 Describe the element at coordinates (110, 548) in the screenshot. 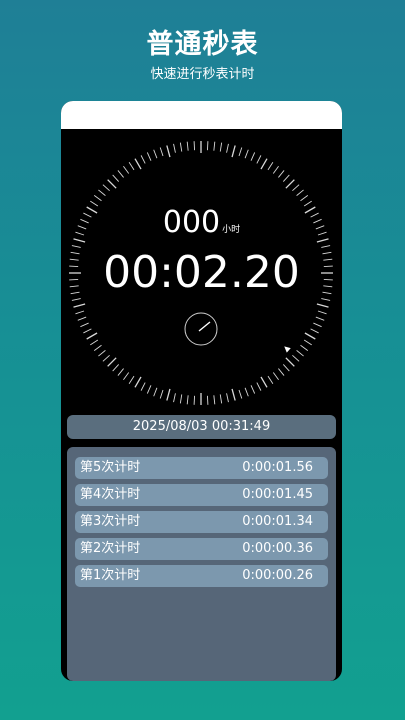

I see `lap-label: 第2次计时` at that location.